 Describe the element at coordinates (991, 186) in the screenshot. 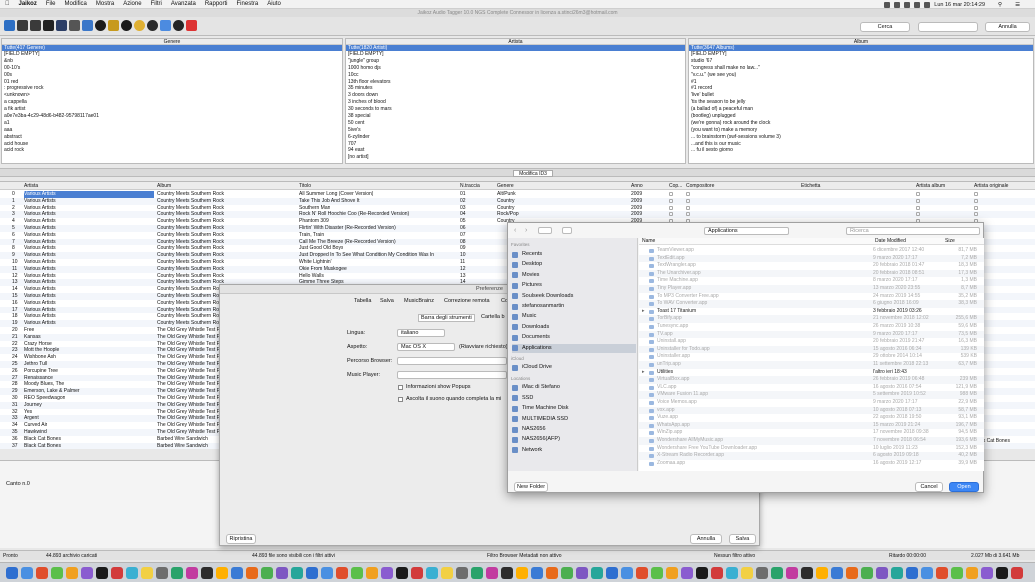

I see `col-original-artist: Artista originale` at that location.